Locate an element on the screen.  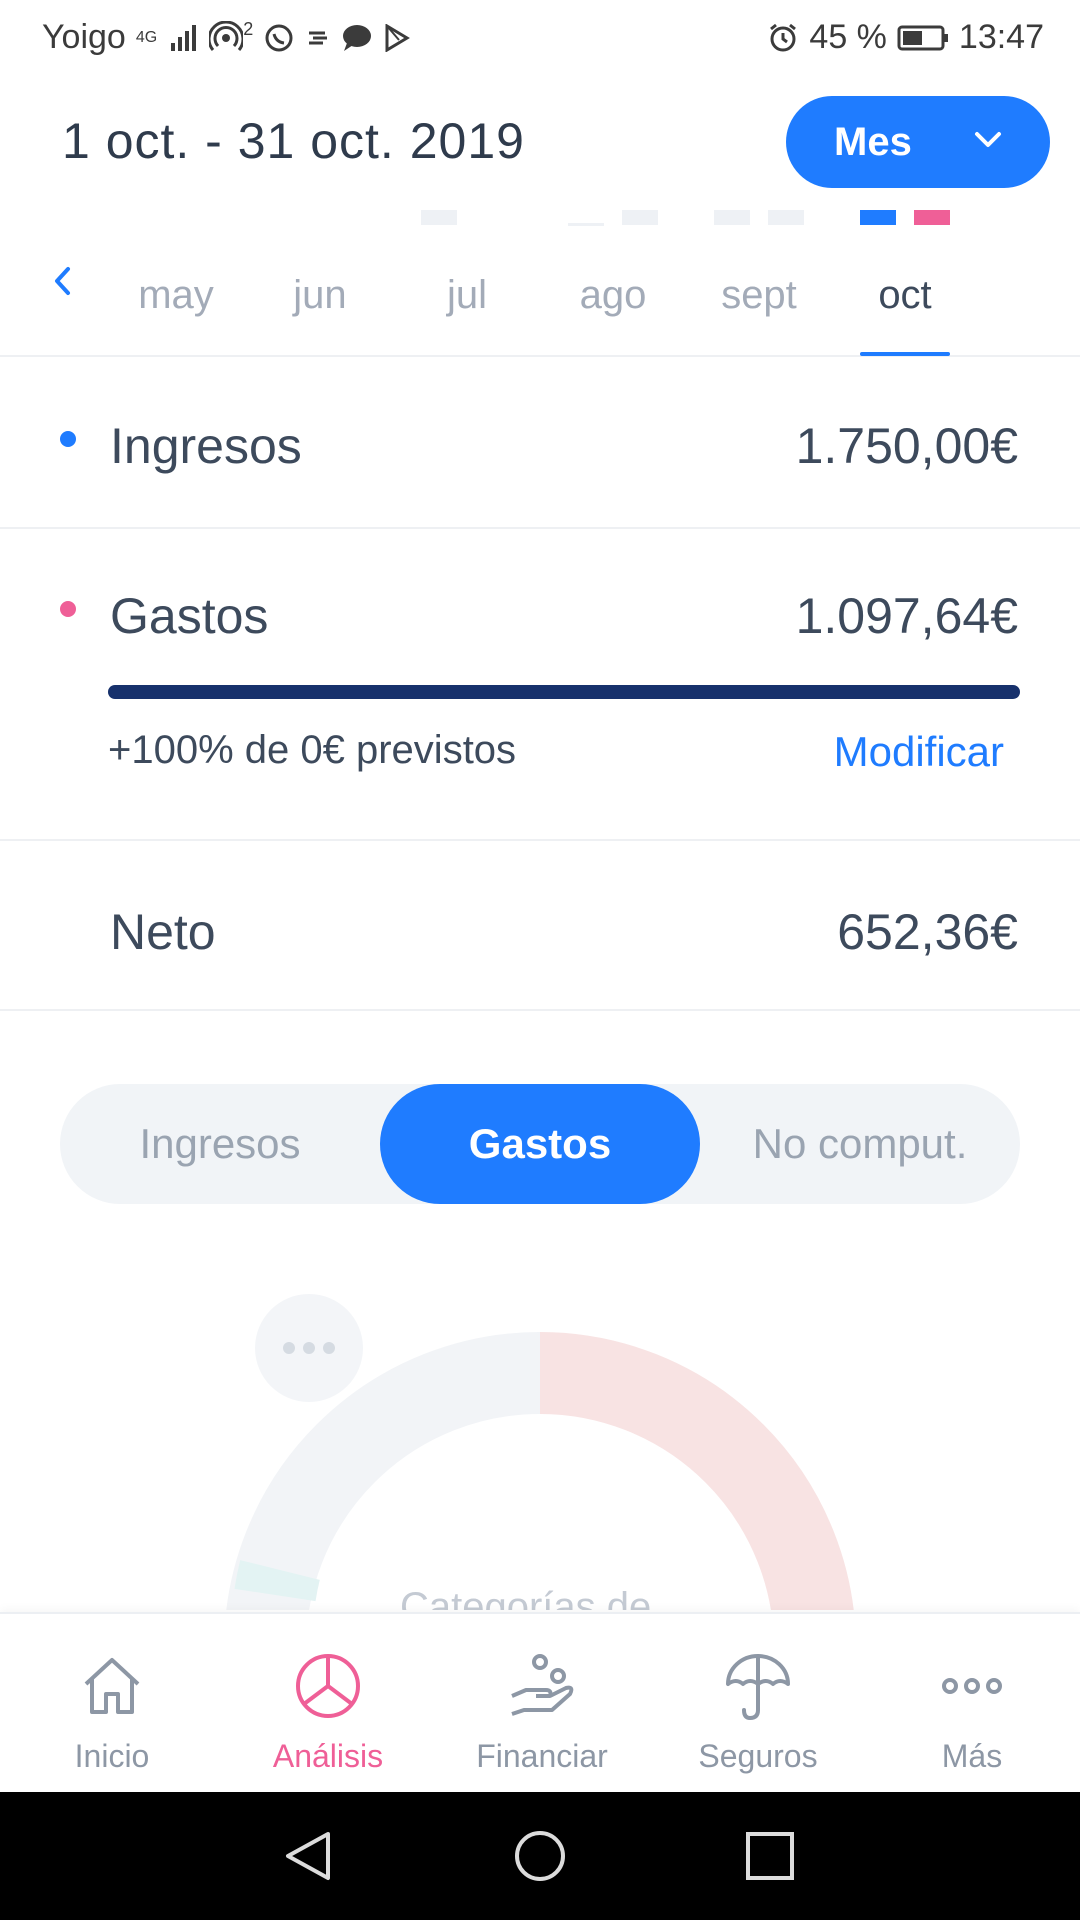
net-amount: 652,36€ is located at coordinates (927, 932).